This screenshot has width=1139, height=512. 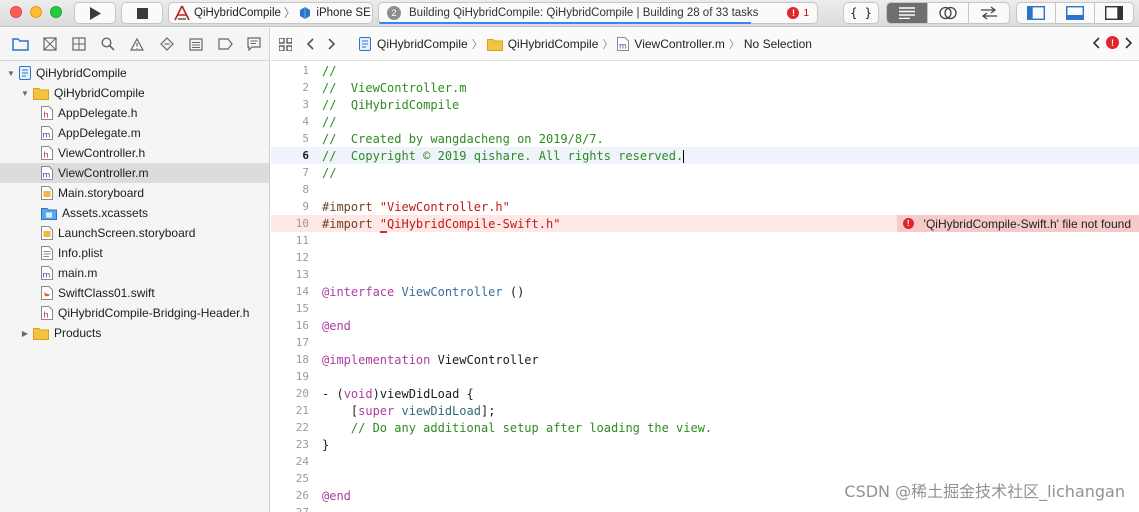 I want to click on breadcrumb-symbol: No Selection, so click(x=778, y=44).